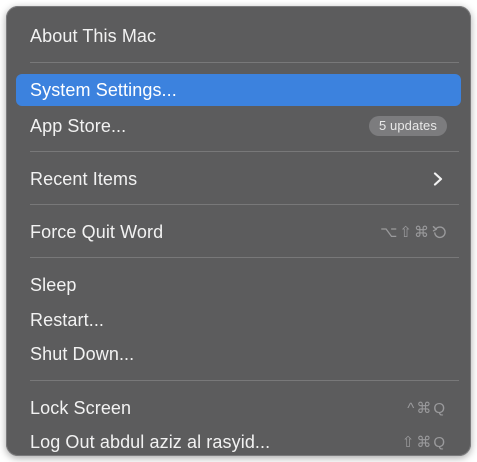 The width and height of the screenshot is (477, 462). I want to click on menu-item-recent-items: Recent Items, so click(238, 179).